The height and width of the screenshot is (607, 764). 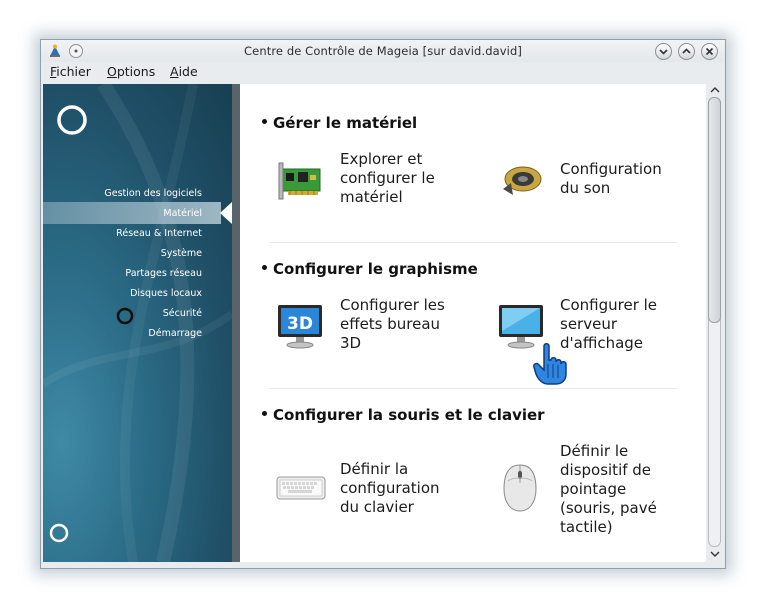 I want to click on vertical-scrollbar, so click(x=714, y=323).